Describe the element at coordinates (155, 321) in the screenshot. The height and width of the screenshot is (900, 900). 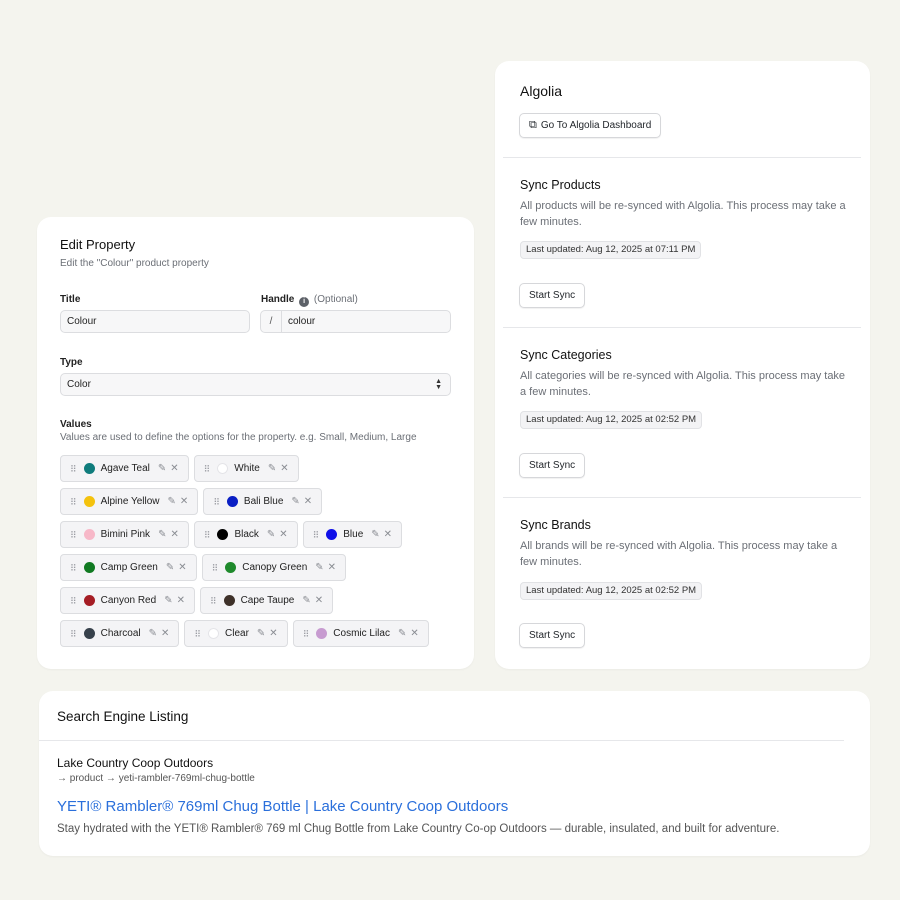
I see `title-input: Colour` at that location.